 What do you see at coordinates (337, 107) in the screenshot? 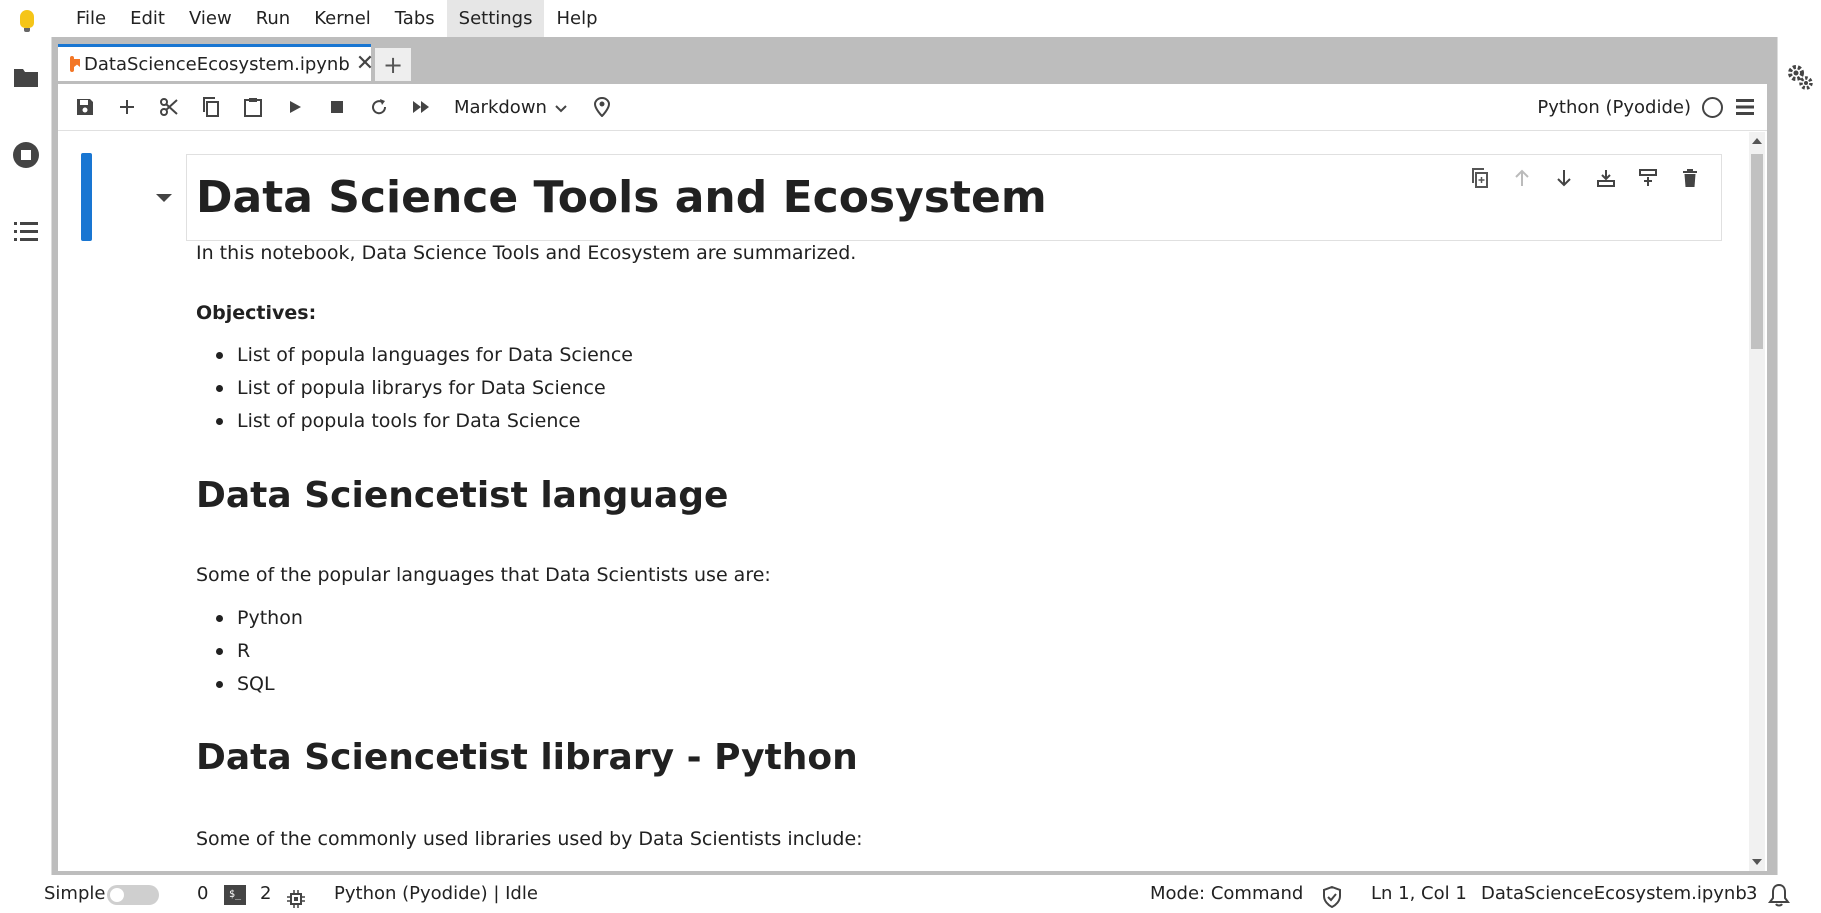
I see `stop-icon` at bounding box center [337, 107].